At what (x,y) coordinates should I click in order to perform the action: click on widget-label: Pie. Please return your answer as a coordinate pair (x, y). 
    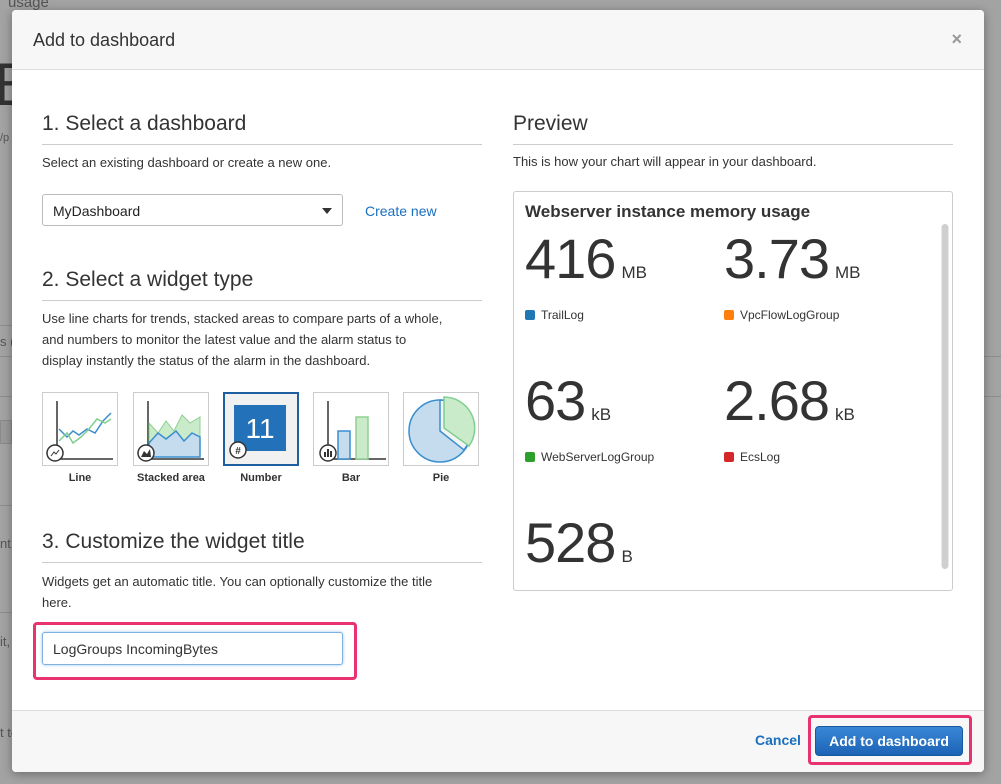
    Looking at the image, I should click on (441, 478).